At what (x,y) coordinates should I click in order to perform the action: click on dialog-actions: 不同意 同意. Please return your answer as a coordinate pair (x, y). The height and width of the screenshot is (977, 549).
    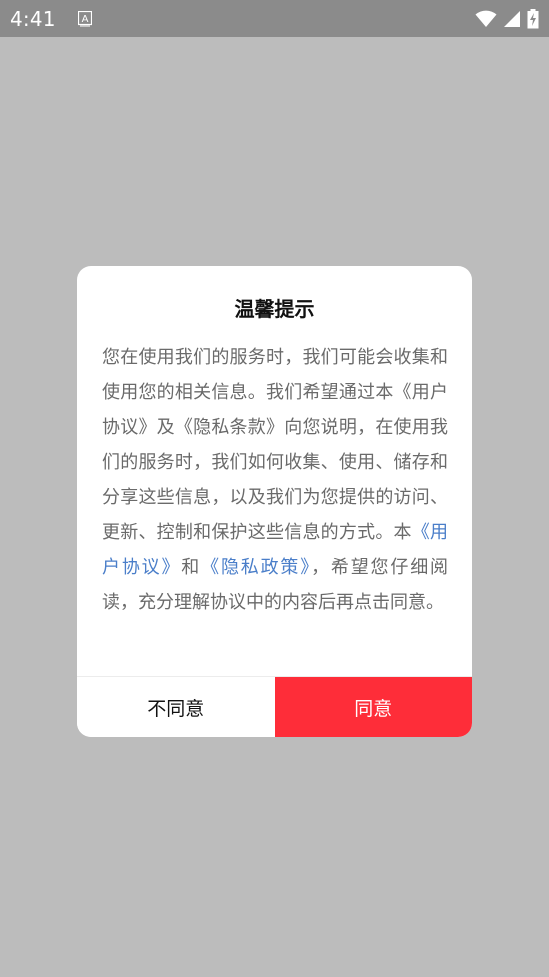
    Looking at the image, I should click on (274, 706).